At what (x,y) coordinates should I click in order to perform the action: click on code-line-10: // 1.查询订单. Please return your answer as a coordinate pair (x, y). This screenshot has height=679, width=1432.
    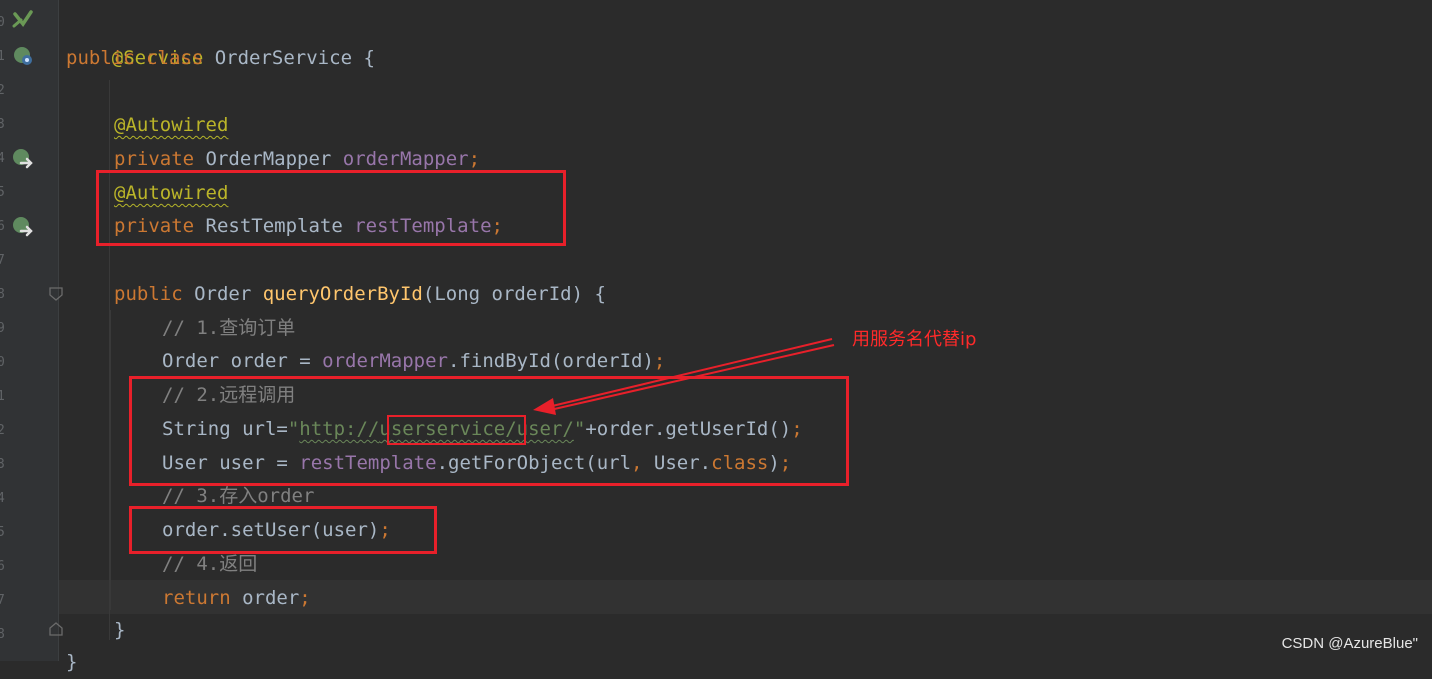
    Looking at the image, I should click on (228, 328).